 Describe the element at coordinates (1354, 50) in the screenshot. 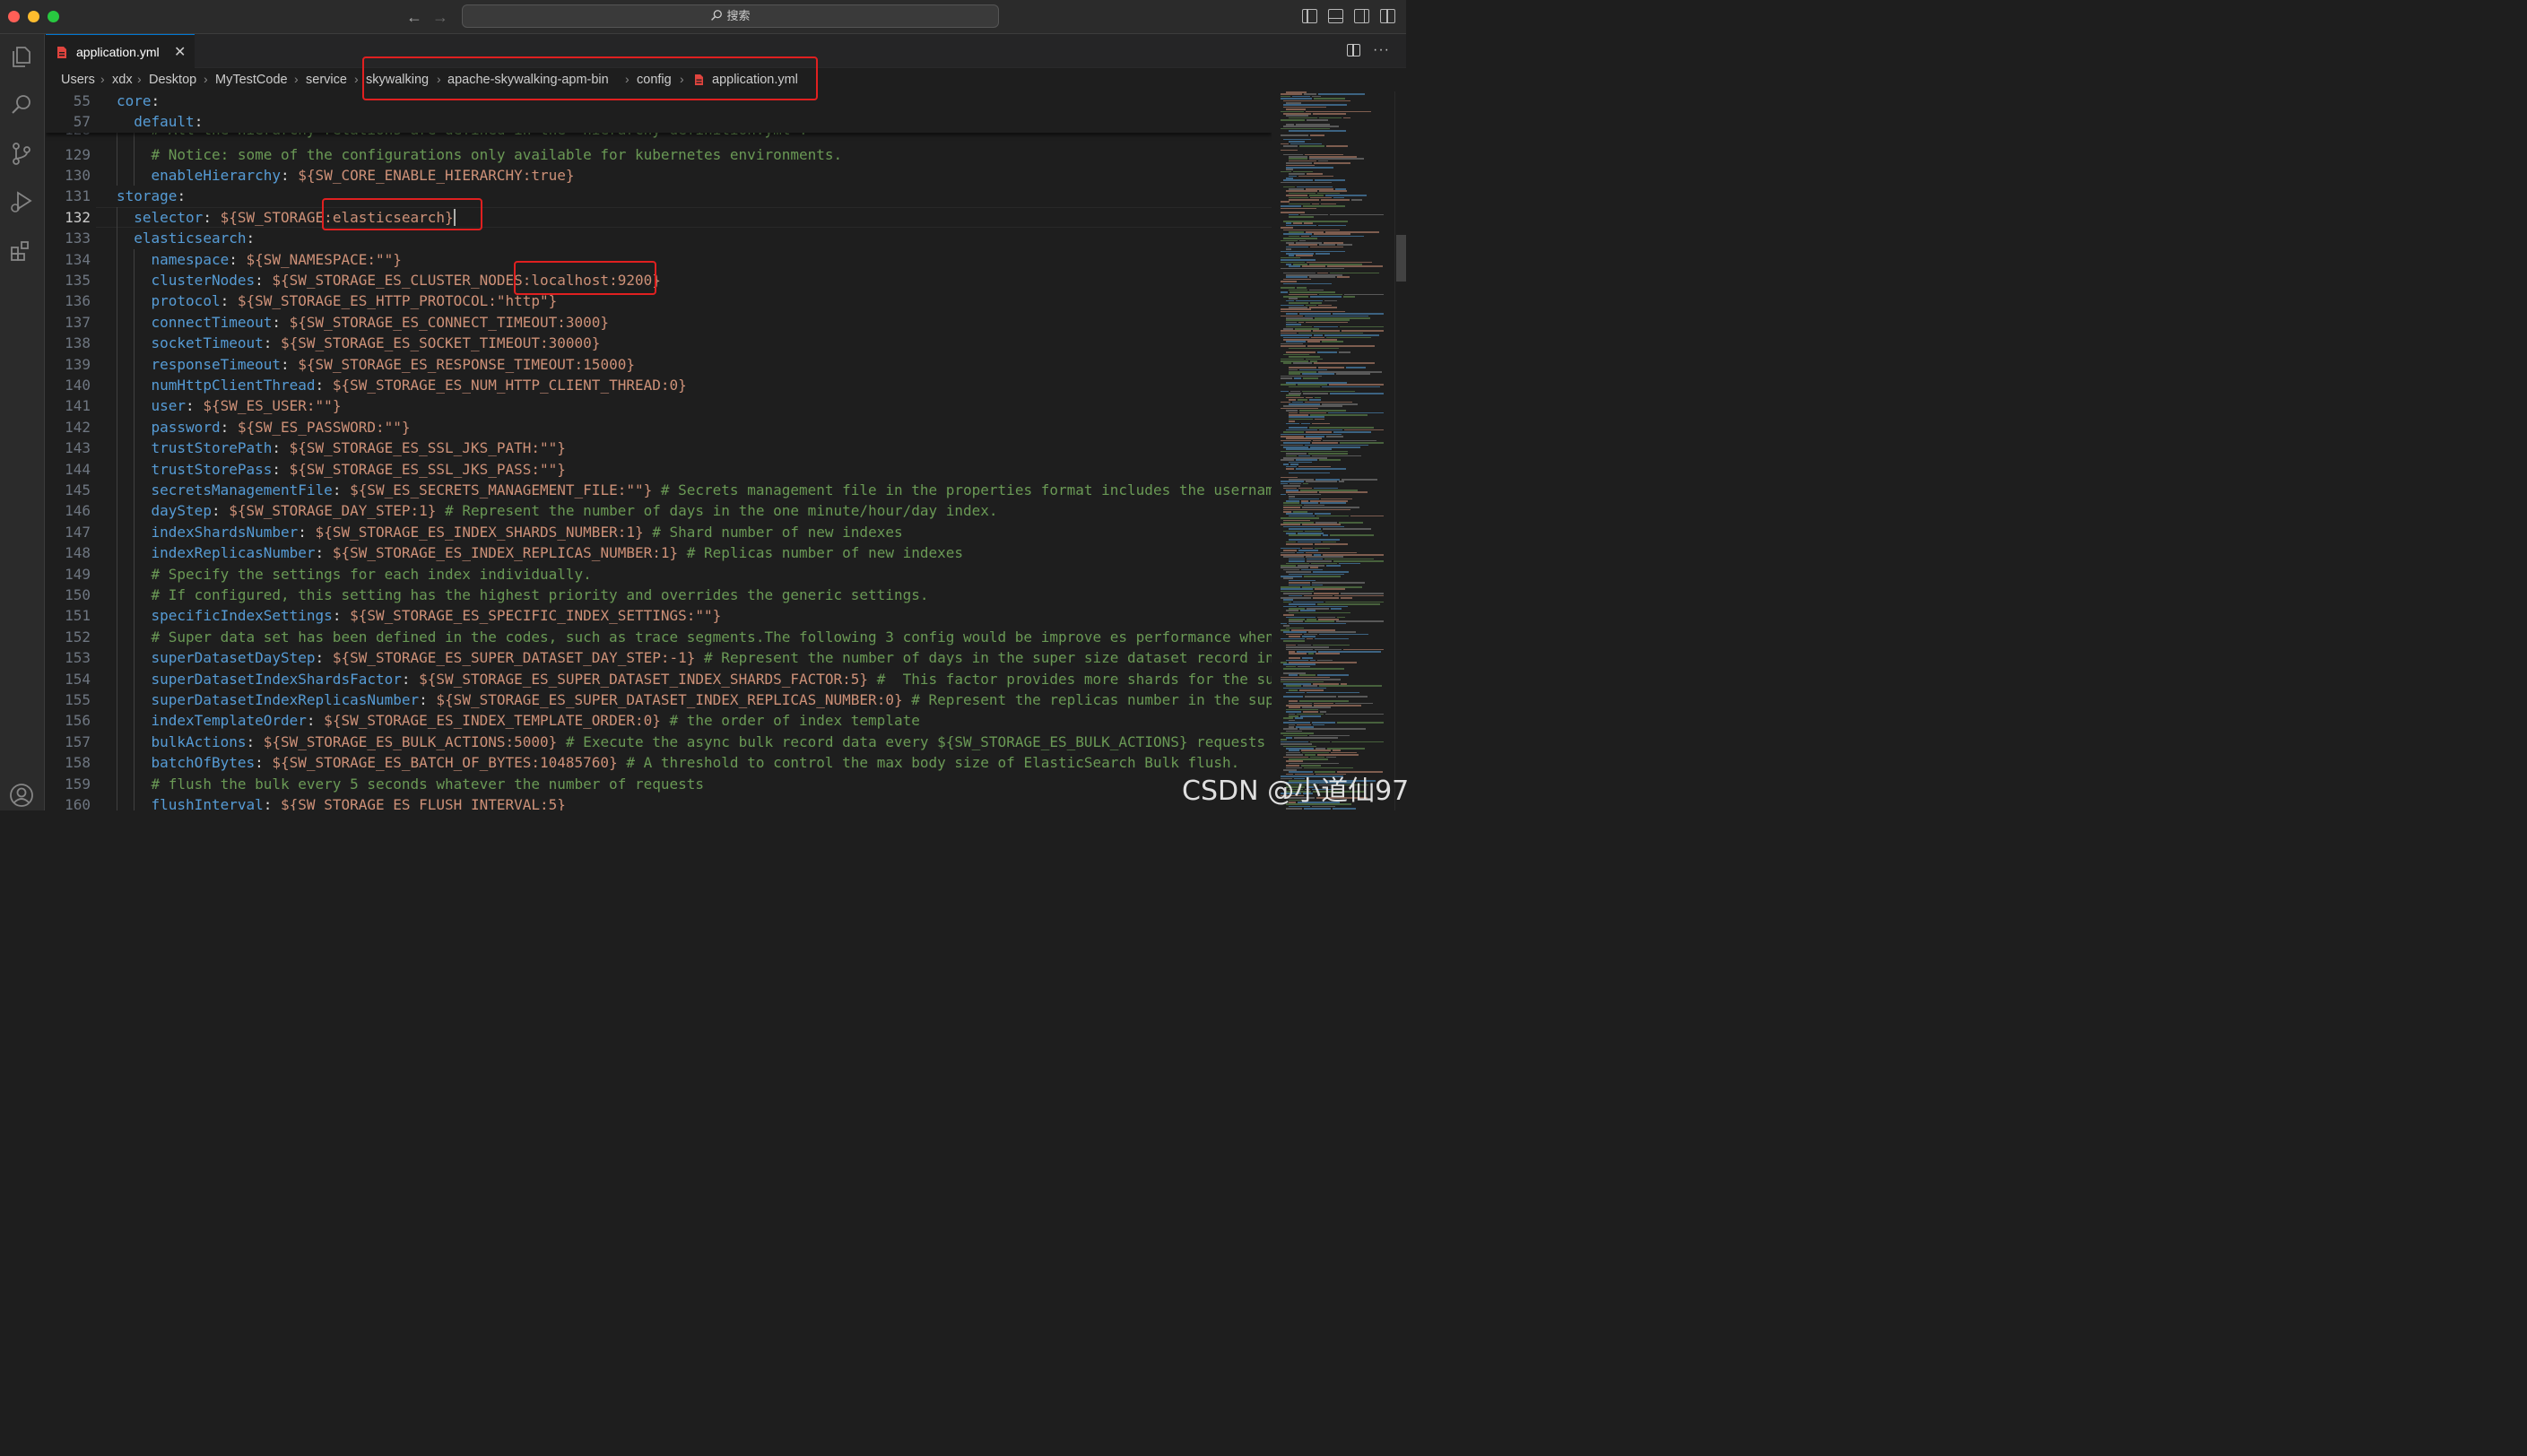

I see `split-editor-icon` at that location.